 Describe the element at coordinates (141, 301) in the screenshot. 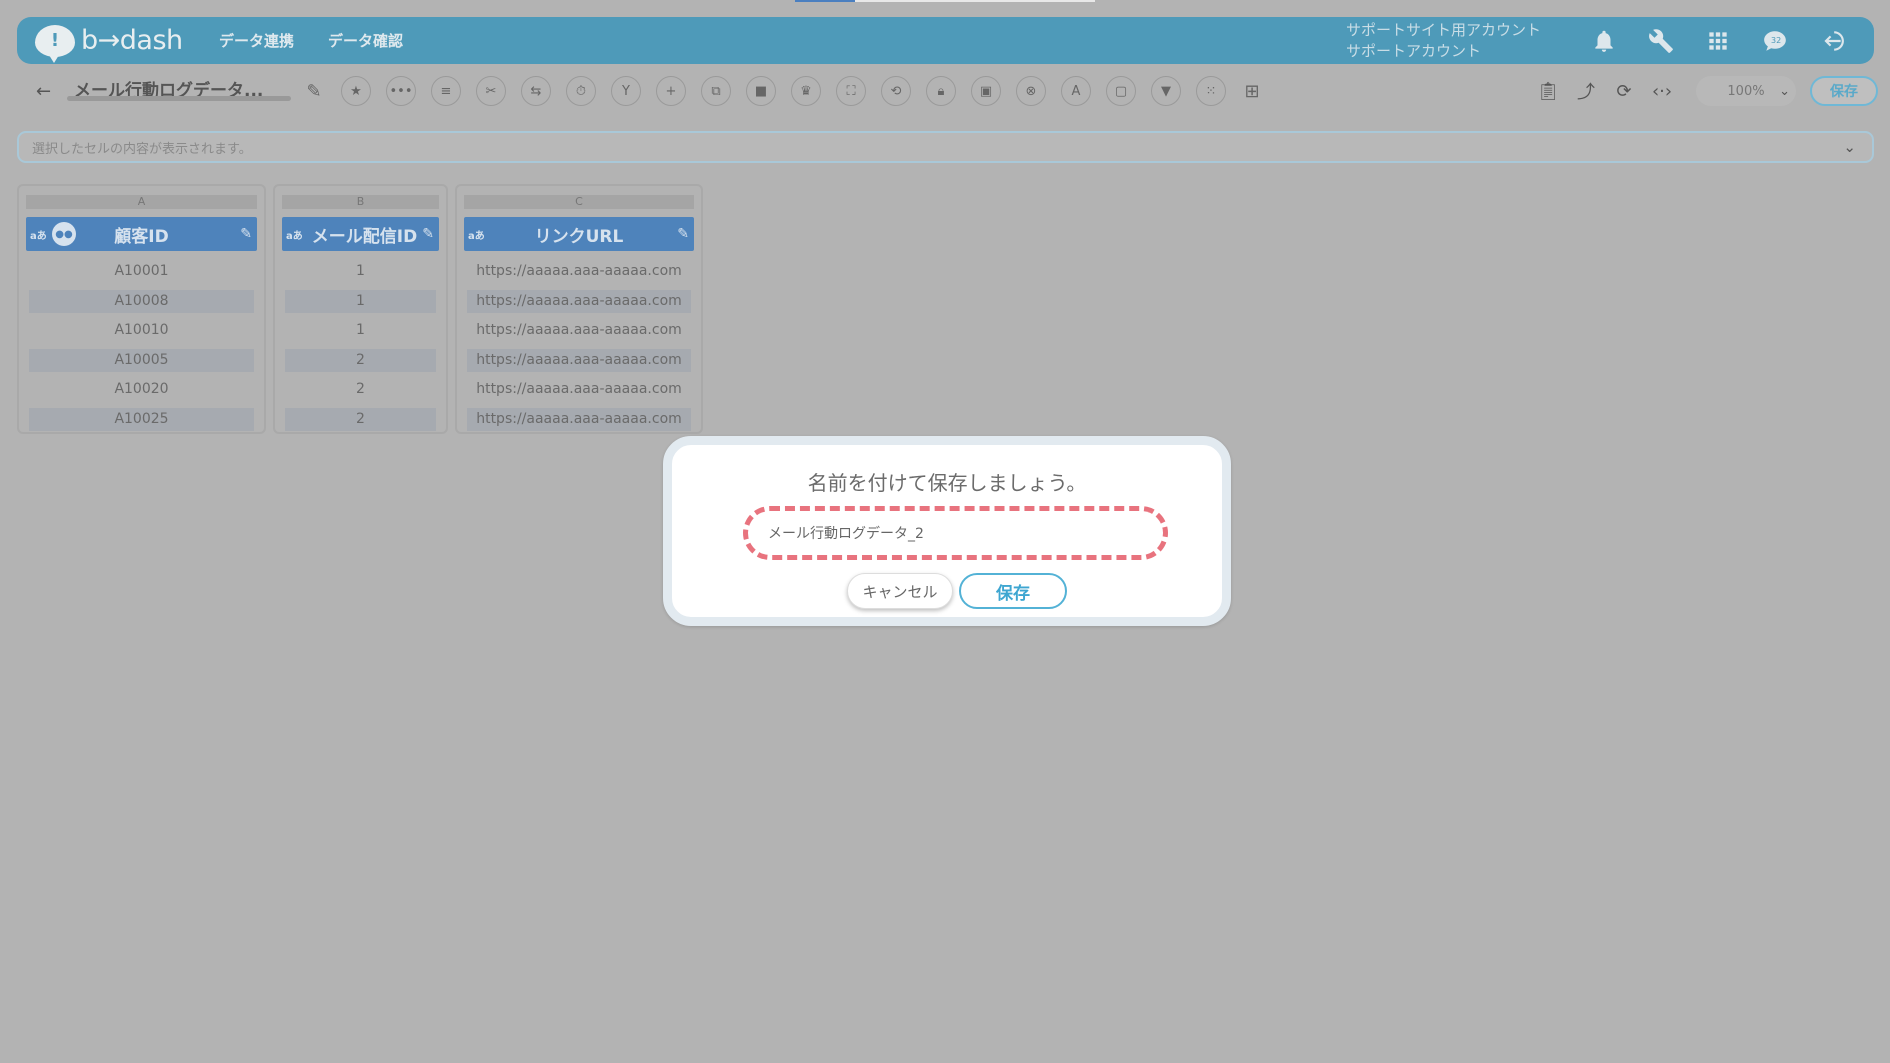

I see `table-cell: A10008` at that location.